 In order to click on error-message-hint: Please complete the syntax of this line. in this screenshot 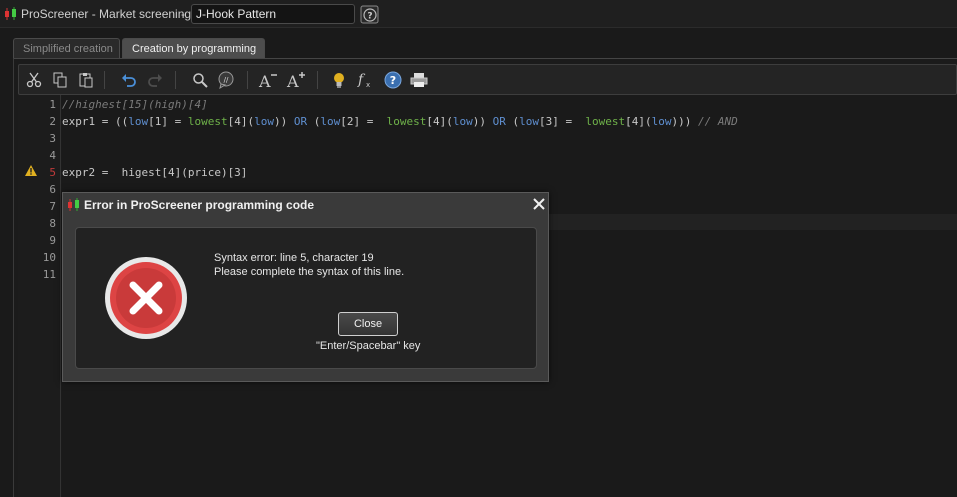, I will do `click(309, 272)`.